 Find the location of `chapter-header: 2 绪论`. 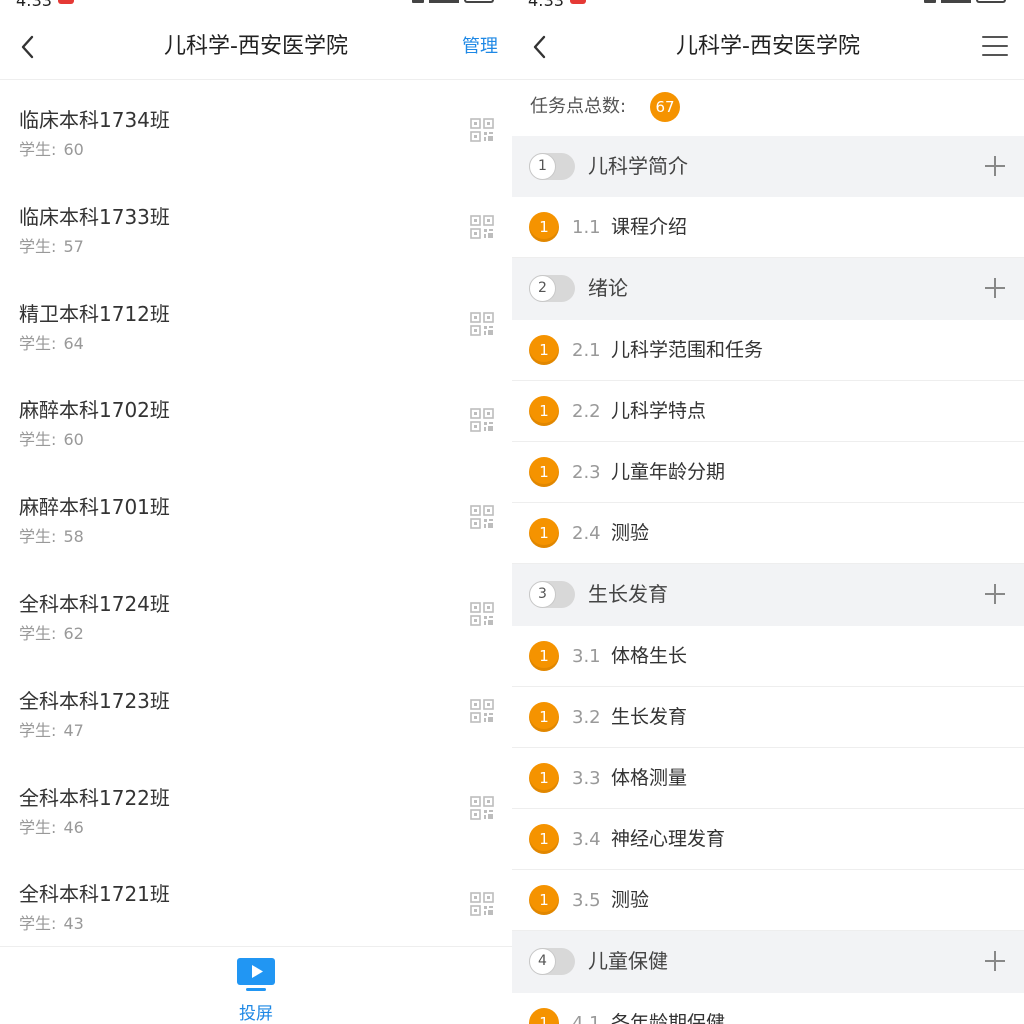

chapter-header: 2 绪论 is located at coordinates (768, 289).